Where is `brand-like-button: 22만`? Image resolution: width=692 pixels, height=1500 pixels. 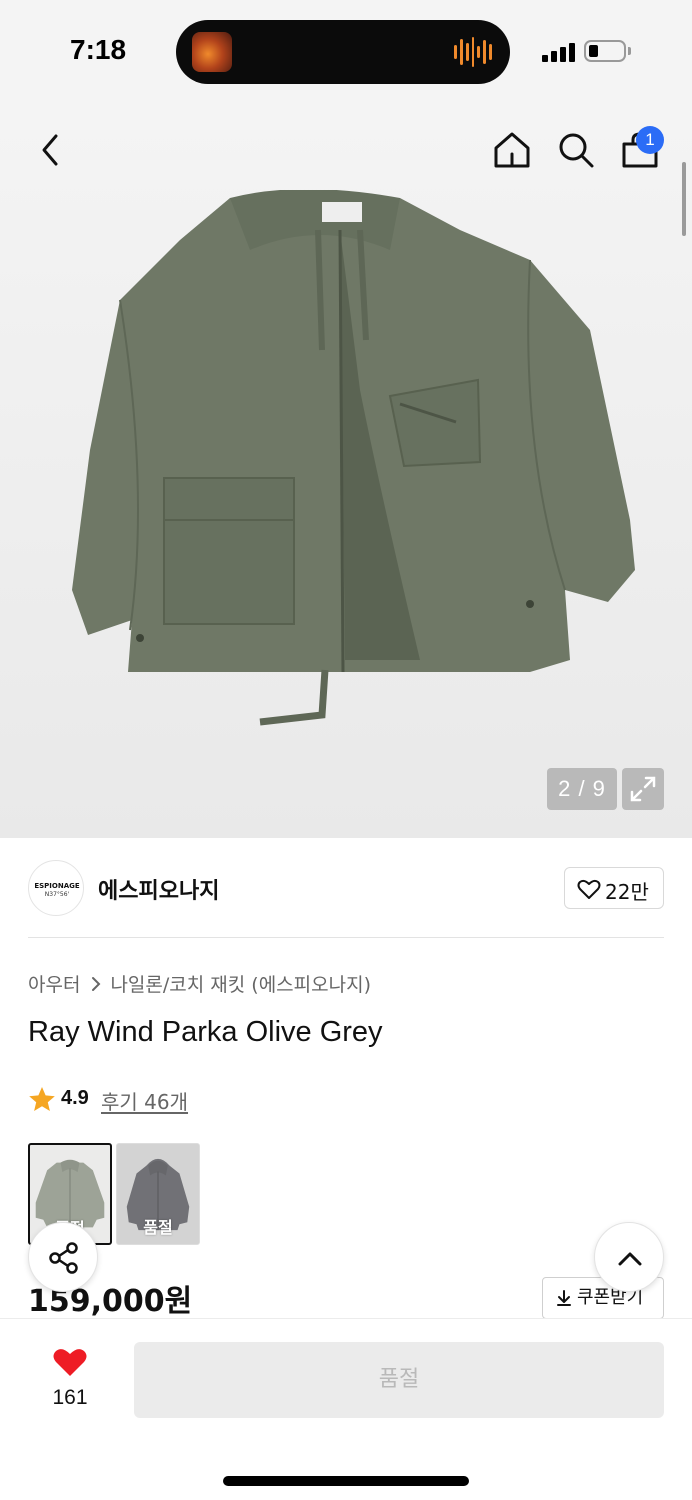 brand-like-button: 22만 is located at coordinates (614, 888).